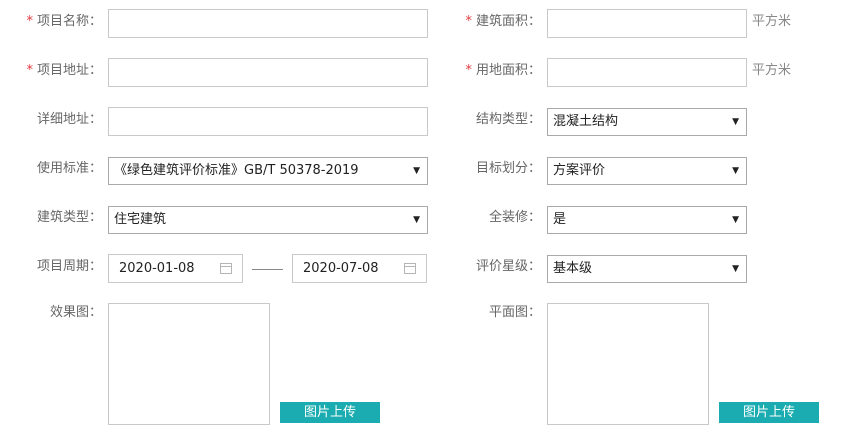 The width and height of the screenshot is (849, 435). Describe the element at coordinates (268, 121) in the screenshot. I see `detail-address-input` at that location.